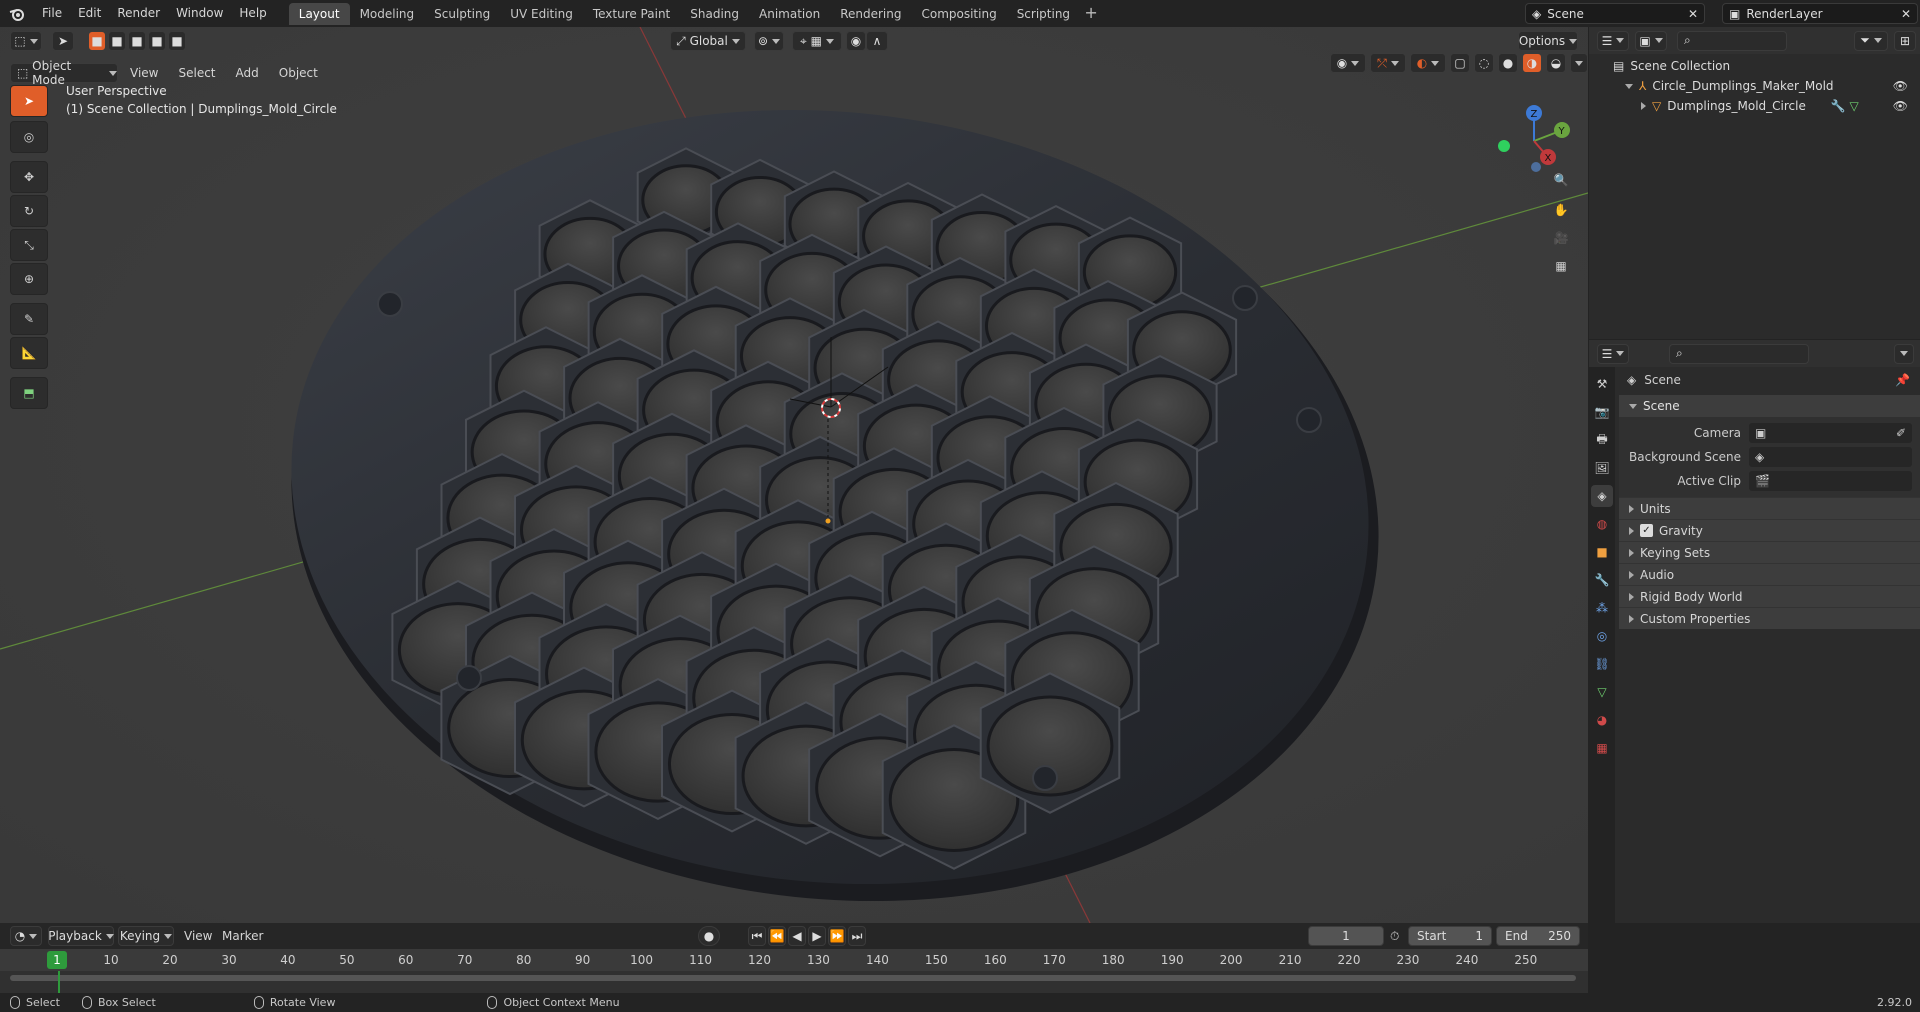 The image size is (1920, 1012). Describe the element at coordinates (1739, 353) in the screenshot. I see `properties-search-input: ⌕` at that location.